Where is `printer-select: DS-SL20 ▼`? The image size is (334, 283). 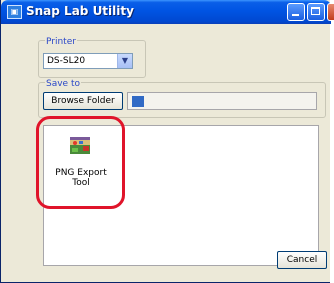 printer-select: DS-SL20 ▼ is located at coordinates (88, 61).